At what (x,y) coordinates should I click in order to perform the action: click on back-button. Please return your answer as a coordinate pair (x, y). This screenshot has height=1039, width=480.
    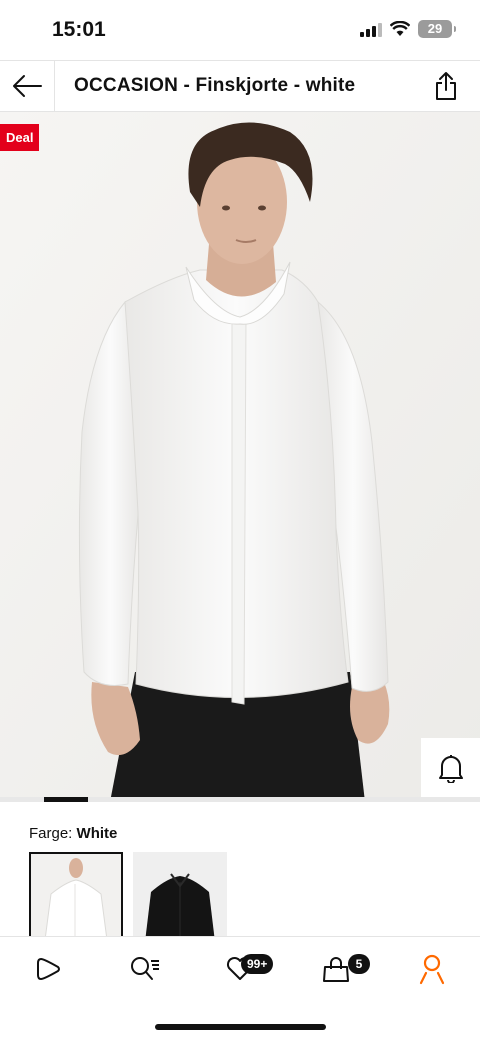
    Looking at the image, I should click on (27, 86).